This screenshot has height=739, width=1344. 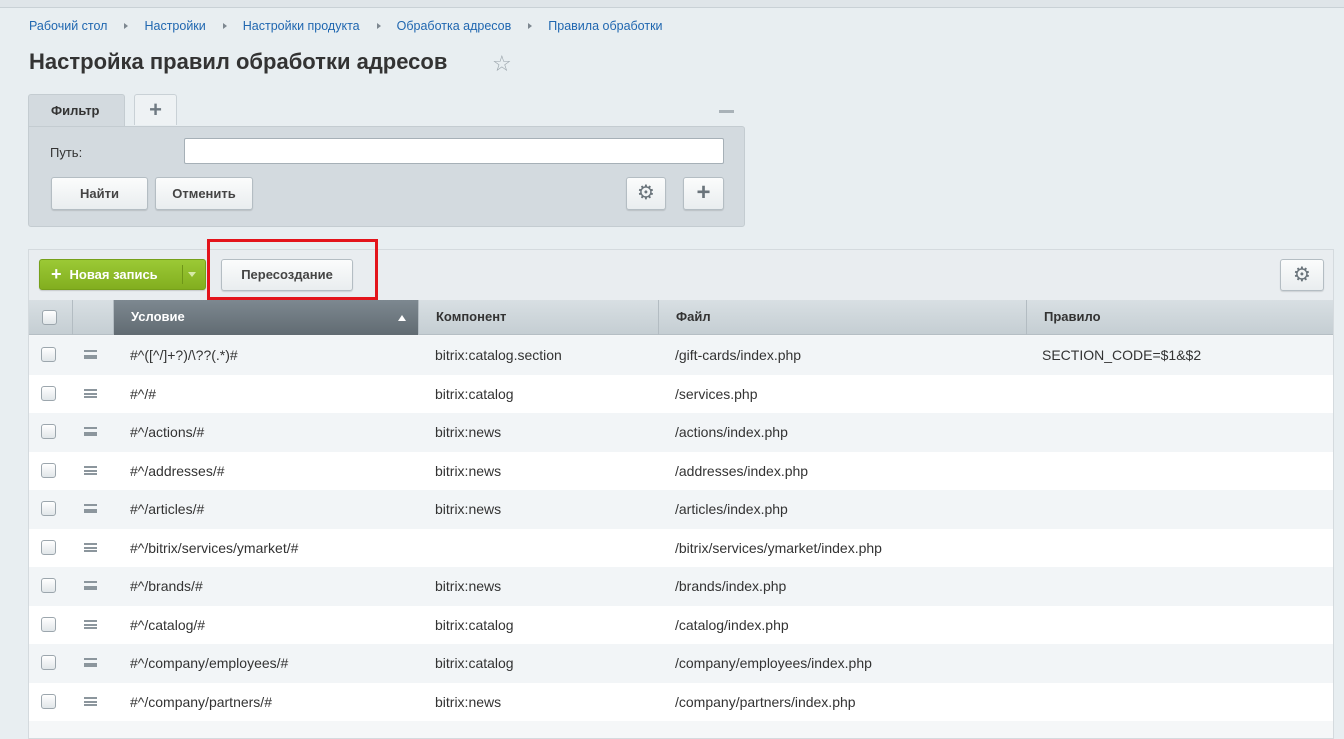 I want to click on cell-component: bitrix:catalog.section, so click(x=498, y=355).